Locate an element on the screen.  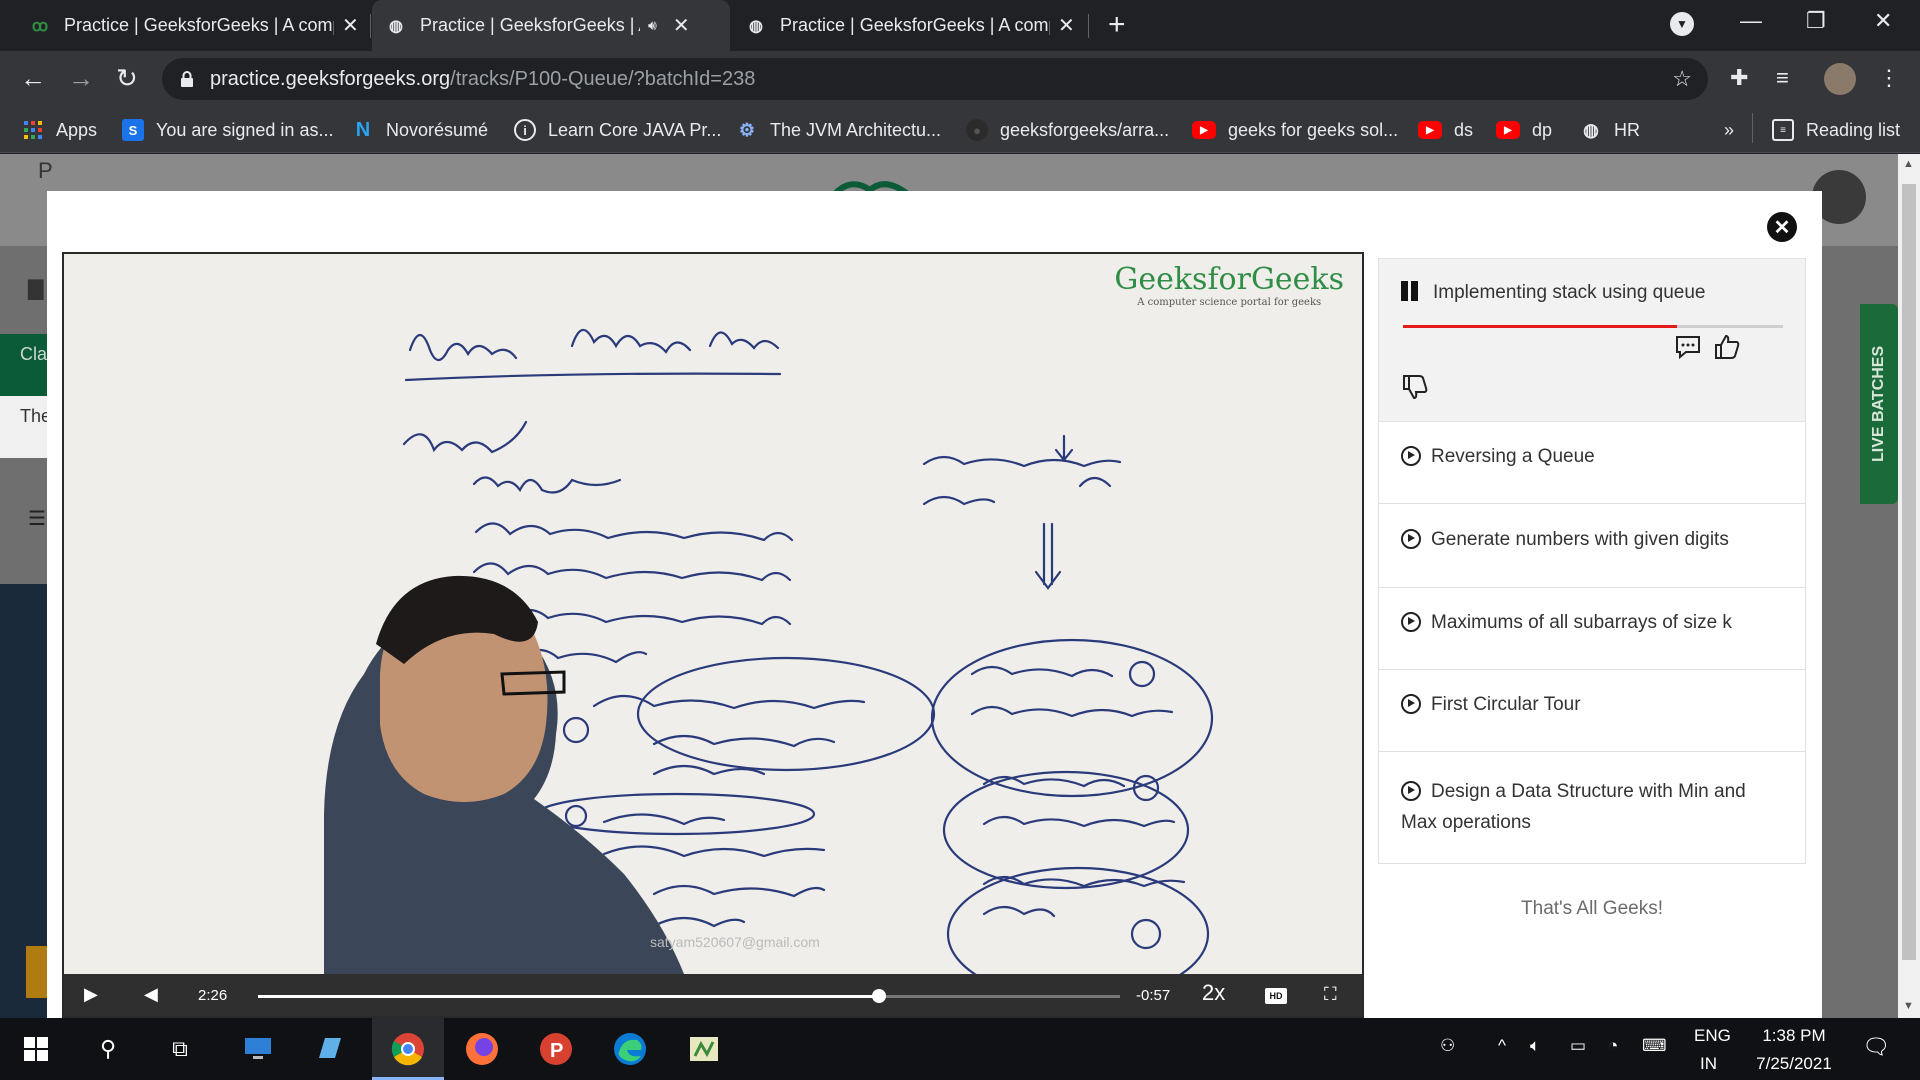
bookmark-novoresume: N Novorésumé is located at coordinates (420, 130).